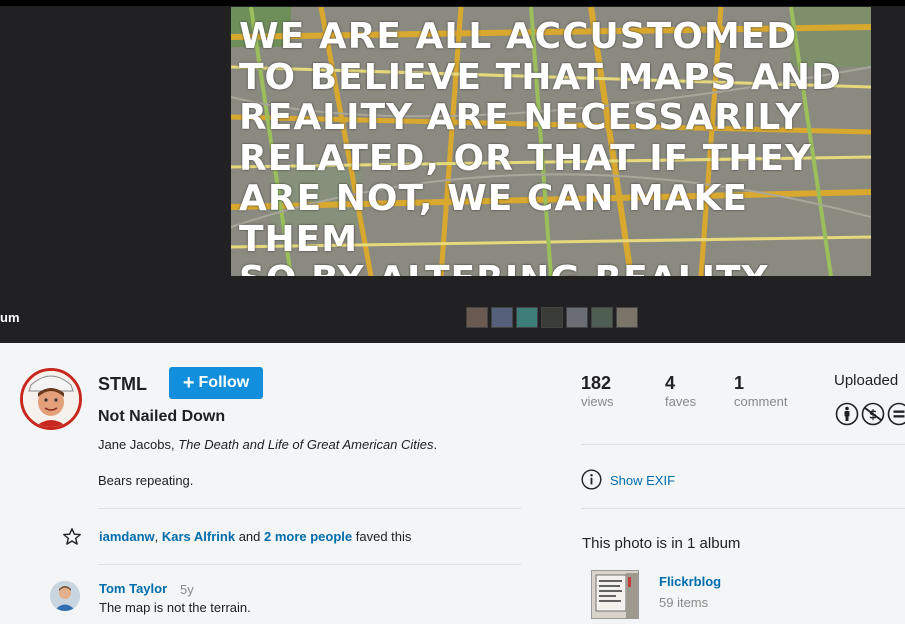  I want to click on commenter-avatar-image, so click(65, 596).